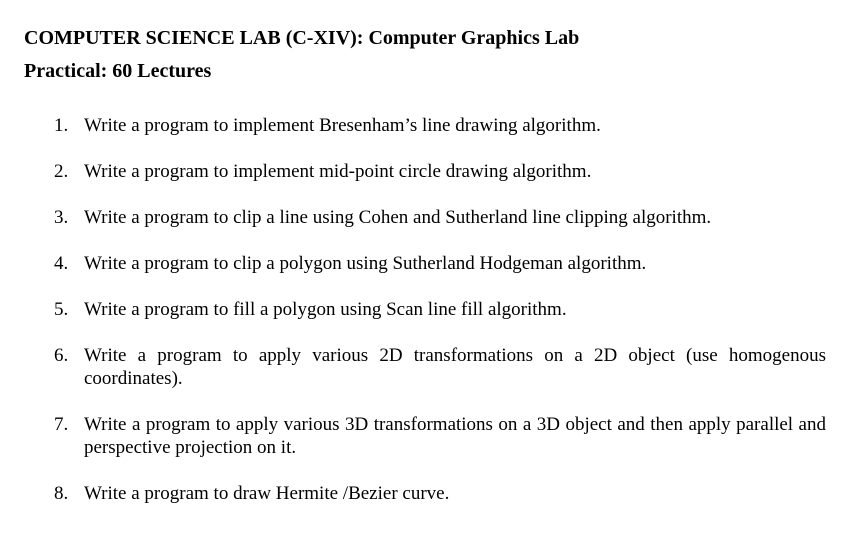  I want to click on list-item-number: 5., so click(61, 309).